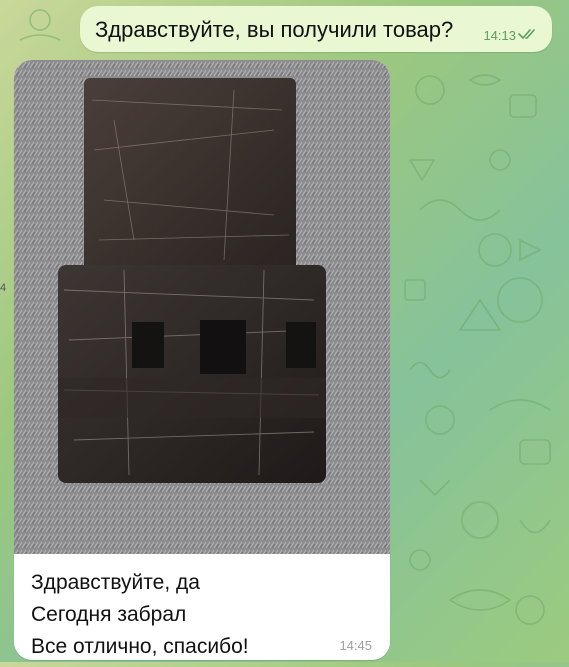 The width and height of the screenshot is (569, 667). Describe the element at coordinates (528, 35) in the screenshot. I see `double-check-icon` at that location.